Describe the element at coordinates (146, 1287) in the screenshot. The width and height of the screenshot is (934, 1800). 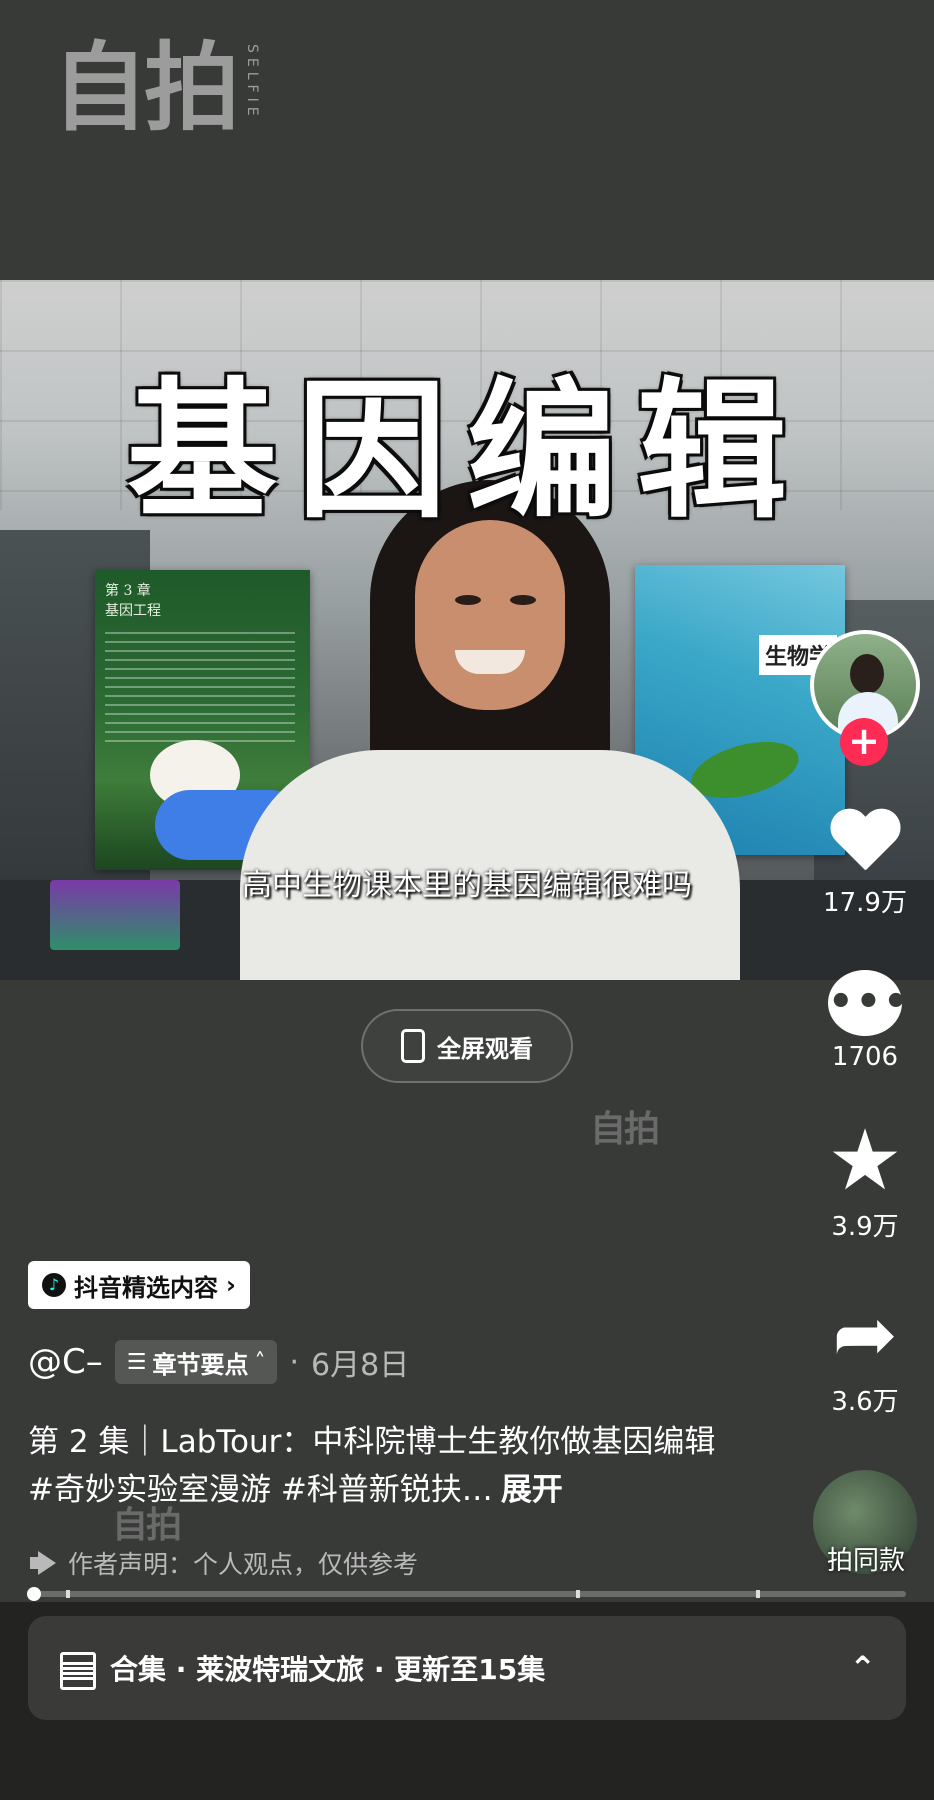
I see `badge-label: 抖音精选内容` at that location.